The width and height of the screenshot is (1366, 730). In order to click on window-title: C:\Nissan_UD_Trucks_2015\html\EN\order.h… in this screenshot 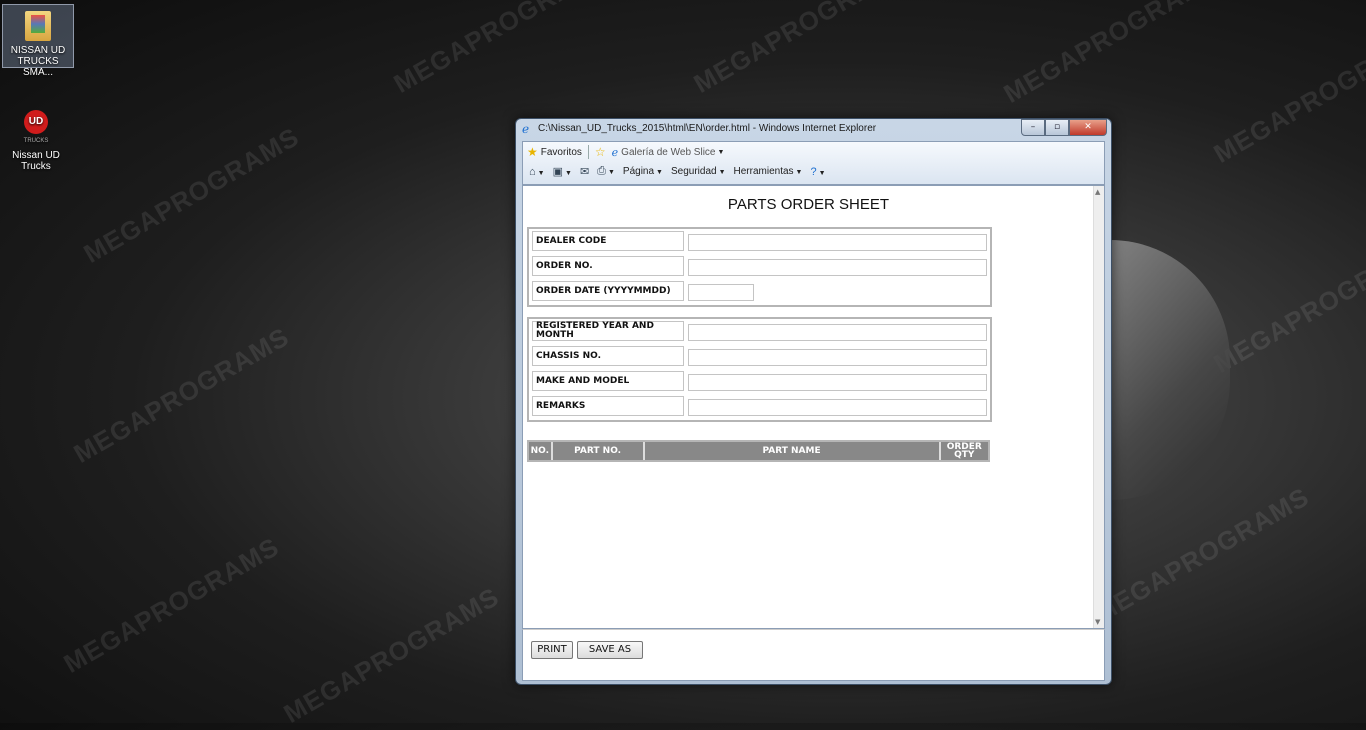, I will do `click(707, 128)`.